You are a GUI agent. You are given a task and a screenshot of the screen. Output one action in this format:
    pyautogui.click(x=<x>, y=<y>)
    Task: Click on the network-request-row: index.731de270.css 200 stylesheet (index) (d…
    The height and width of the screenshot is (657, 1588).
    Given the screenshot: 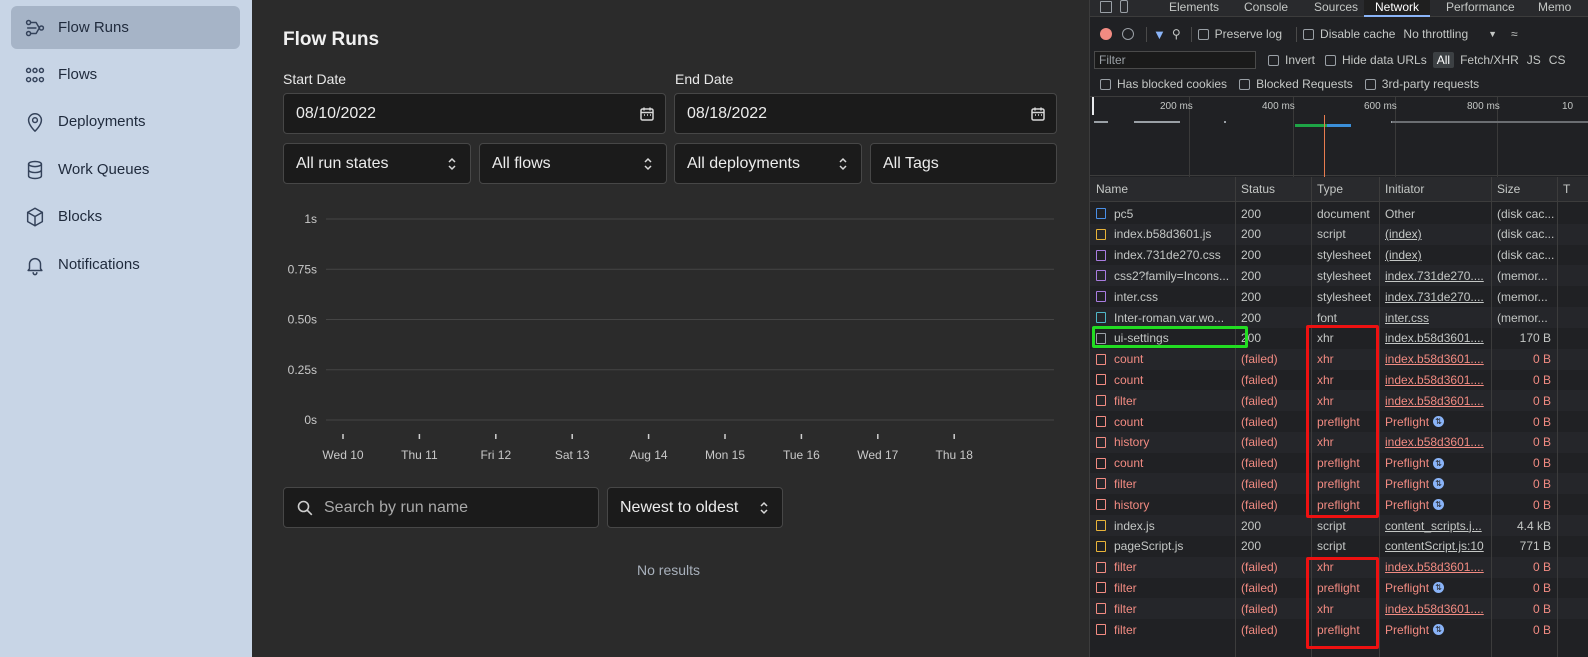 What is the action you would take?
    pyautogui.click(x=1339, y=255)
    